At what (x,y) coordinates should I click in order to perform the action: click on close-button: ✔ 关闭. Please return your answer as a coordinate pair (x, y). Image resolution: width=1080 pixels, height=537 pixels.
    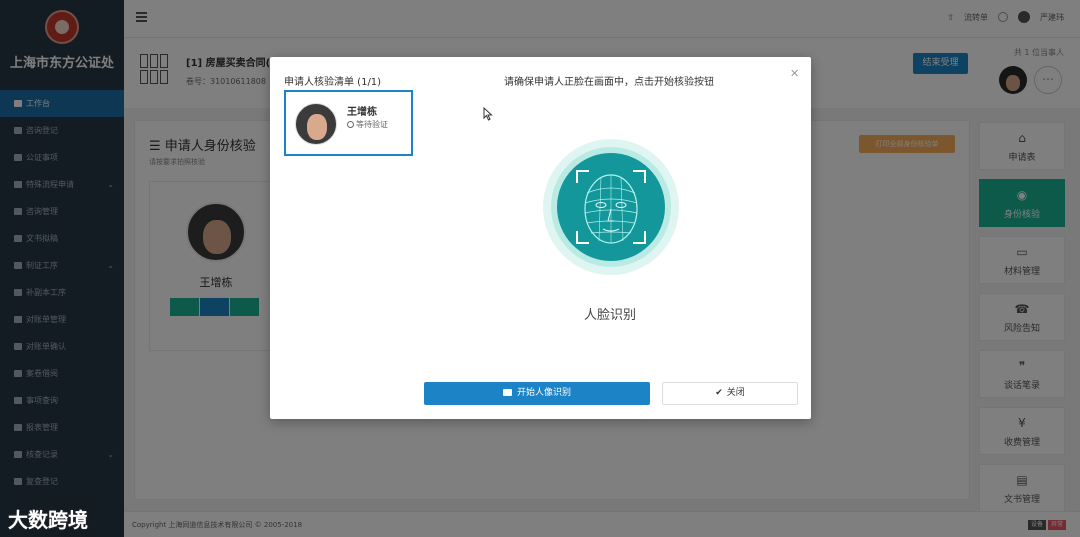
    Looking at the image, I should click on (730, 393).